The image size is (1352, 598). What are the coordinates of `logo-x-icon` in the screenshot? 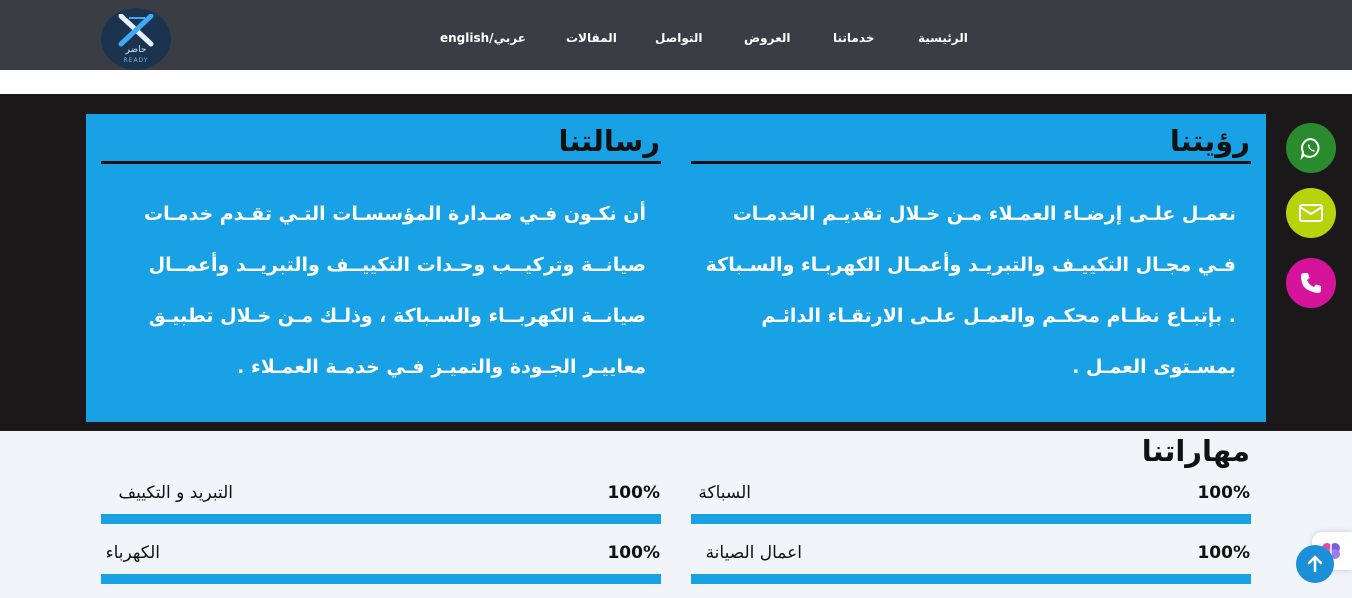 It's located at (136, 30).